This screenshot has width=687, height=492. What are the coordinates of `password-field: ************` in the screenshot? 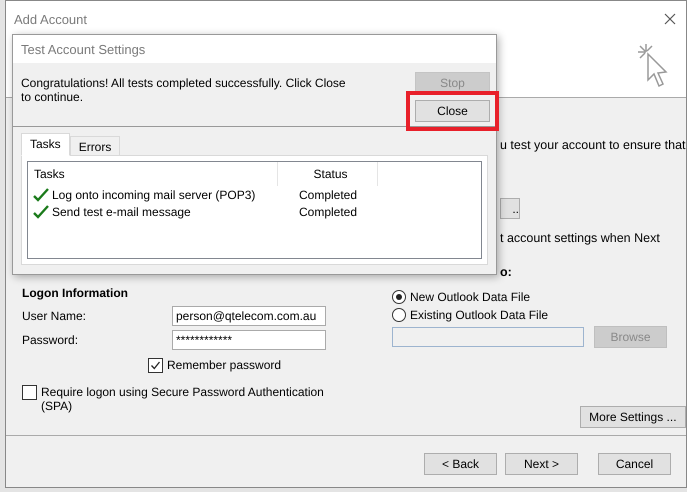 It's located at (249, 340).